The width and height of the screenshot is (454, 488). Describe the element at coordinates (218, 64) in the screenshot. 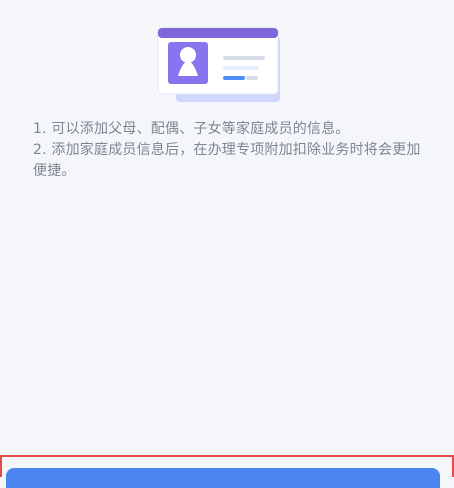

I see `contact-card-icon` at that location.